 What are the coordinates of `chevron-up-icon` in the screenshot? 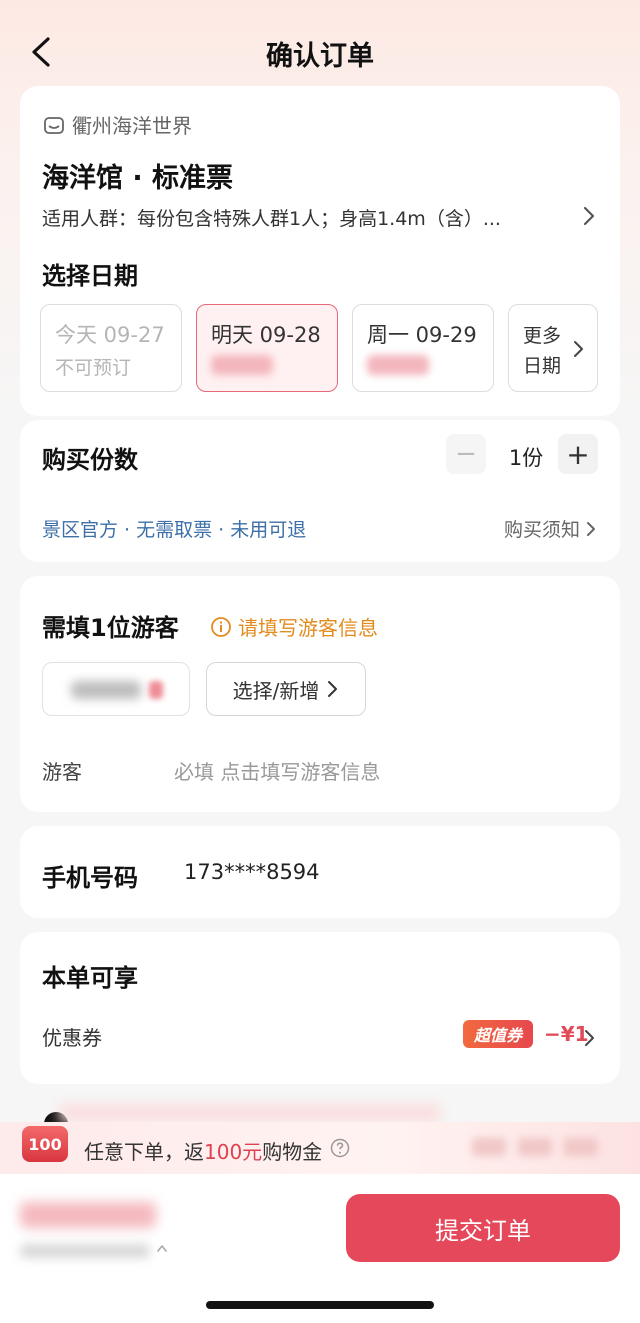 It's located at (162, 1248).